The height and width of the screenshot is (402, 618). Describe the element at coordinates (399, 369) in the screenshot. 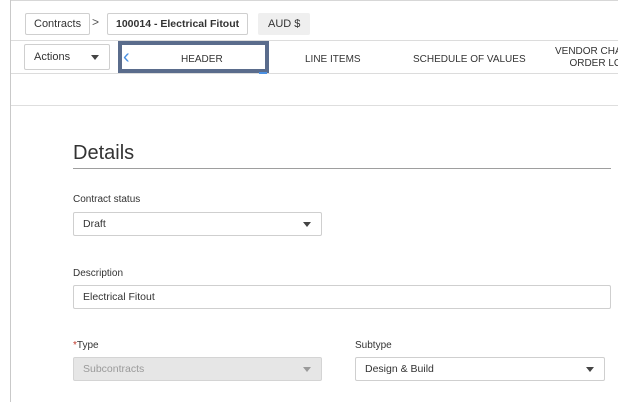

I see `subtype-value: Design & Build` at that location.